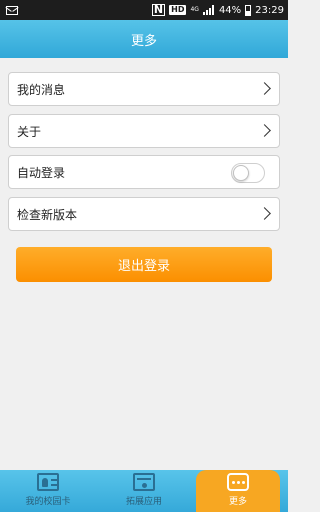  Describe the element at coordinates (238, 482) in the screenshot. I see `more-icon` at that location.